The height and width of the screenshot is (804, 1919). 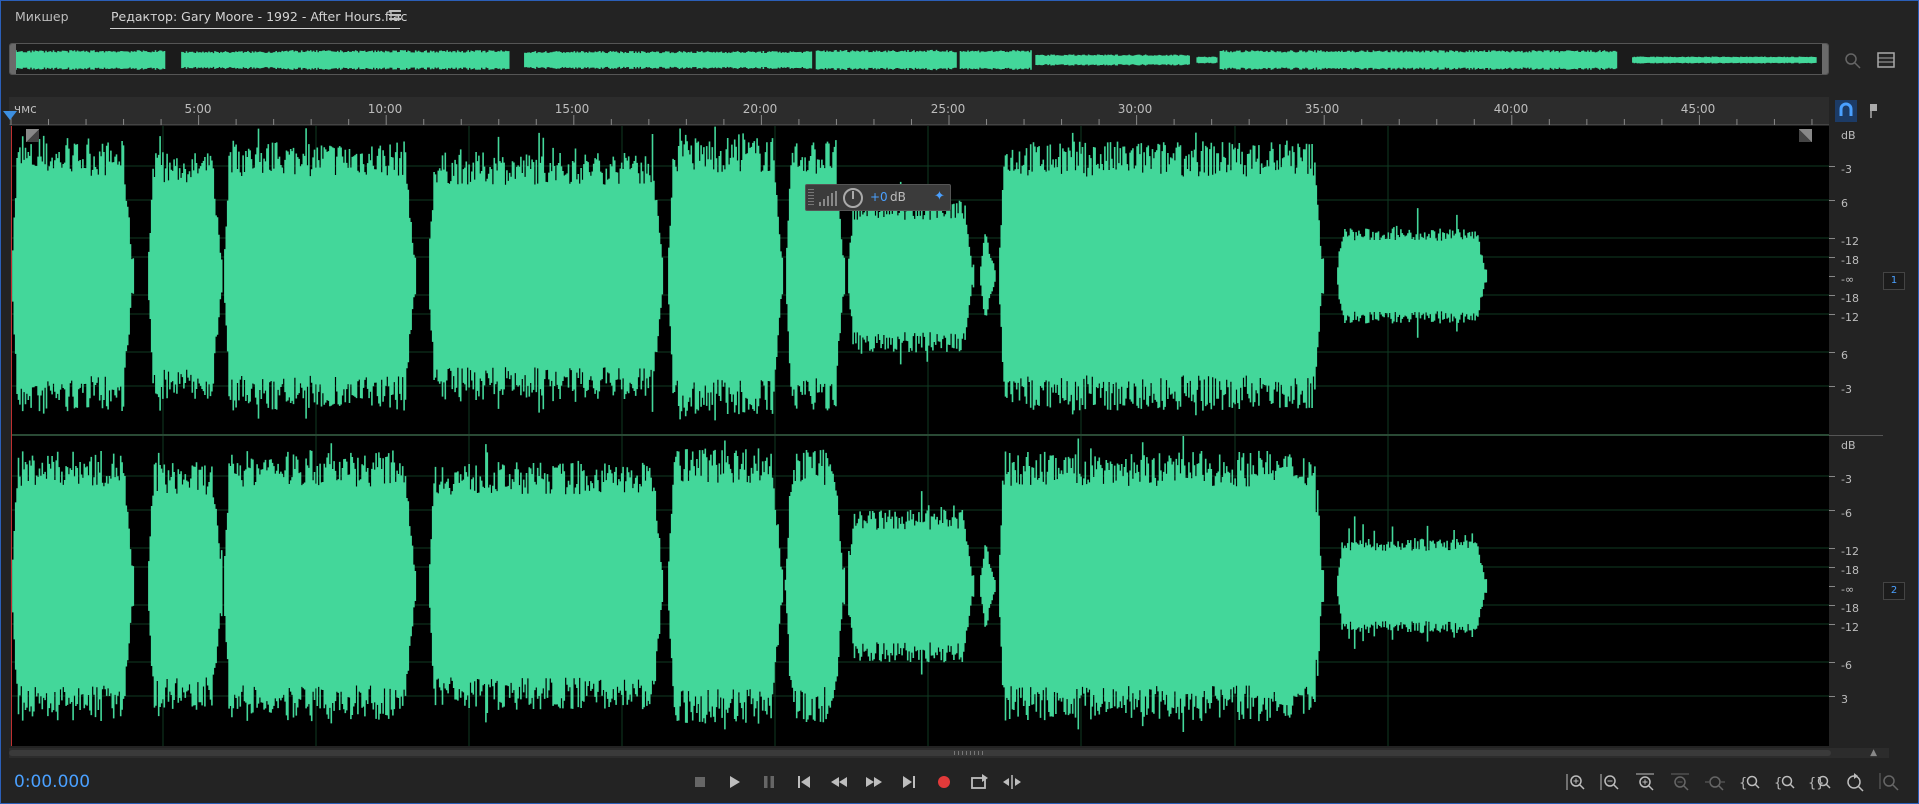 What do you see at coordinates (979, 782) in the screenshot?
I see `loop-icon` at bounding box center [979, 782].